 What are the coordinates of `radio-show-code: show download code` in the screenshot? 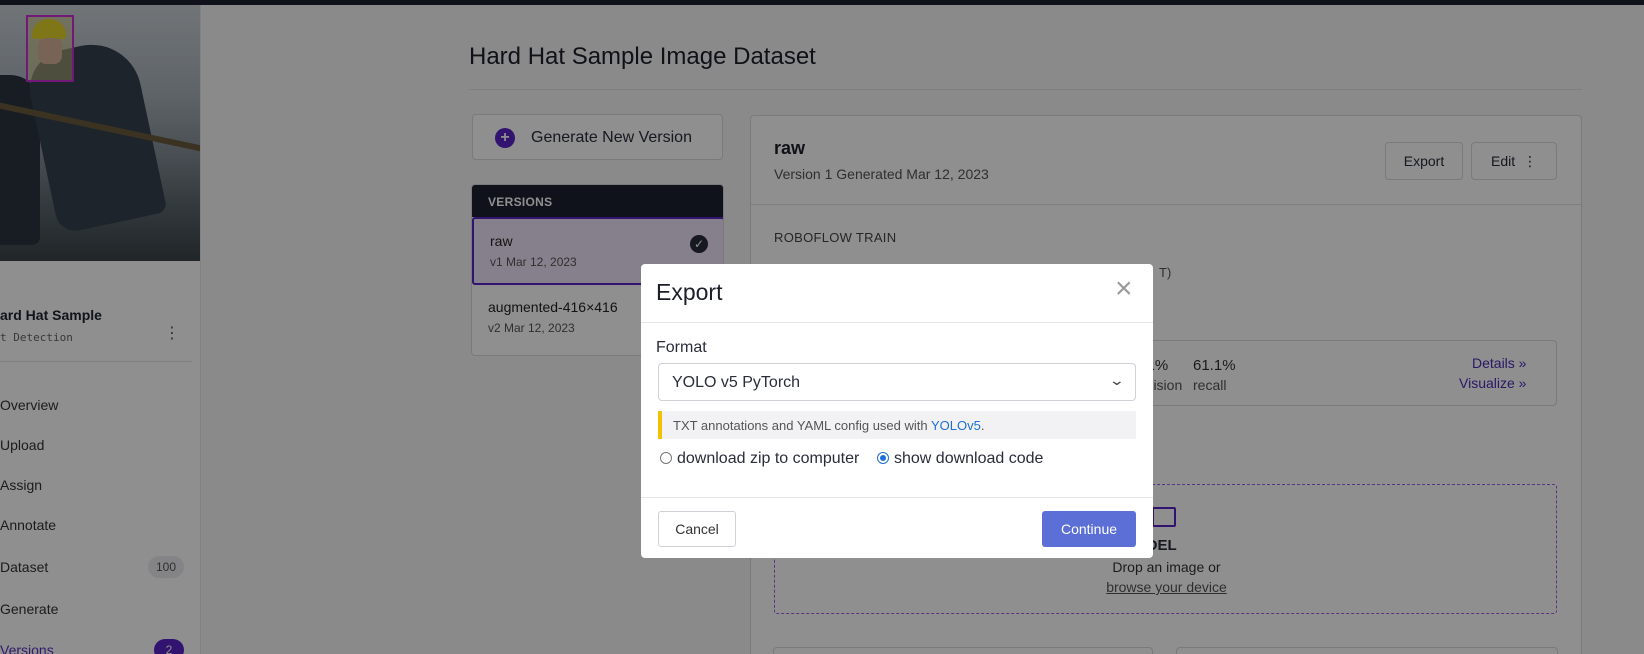 It's located at (960, 459).